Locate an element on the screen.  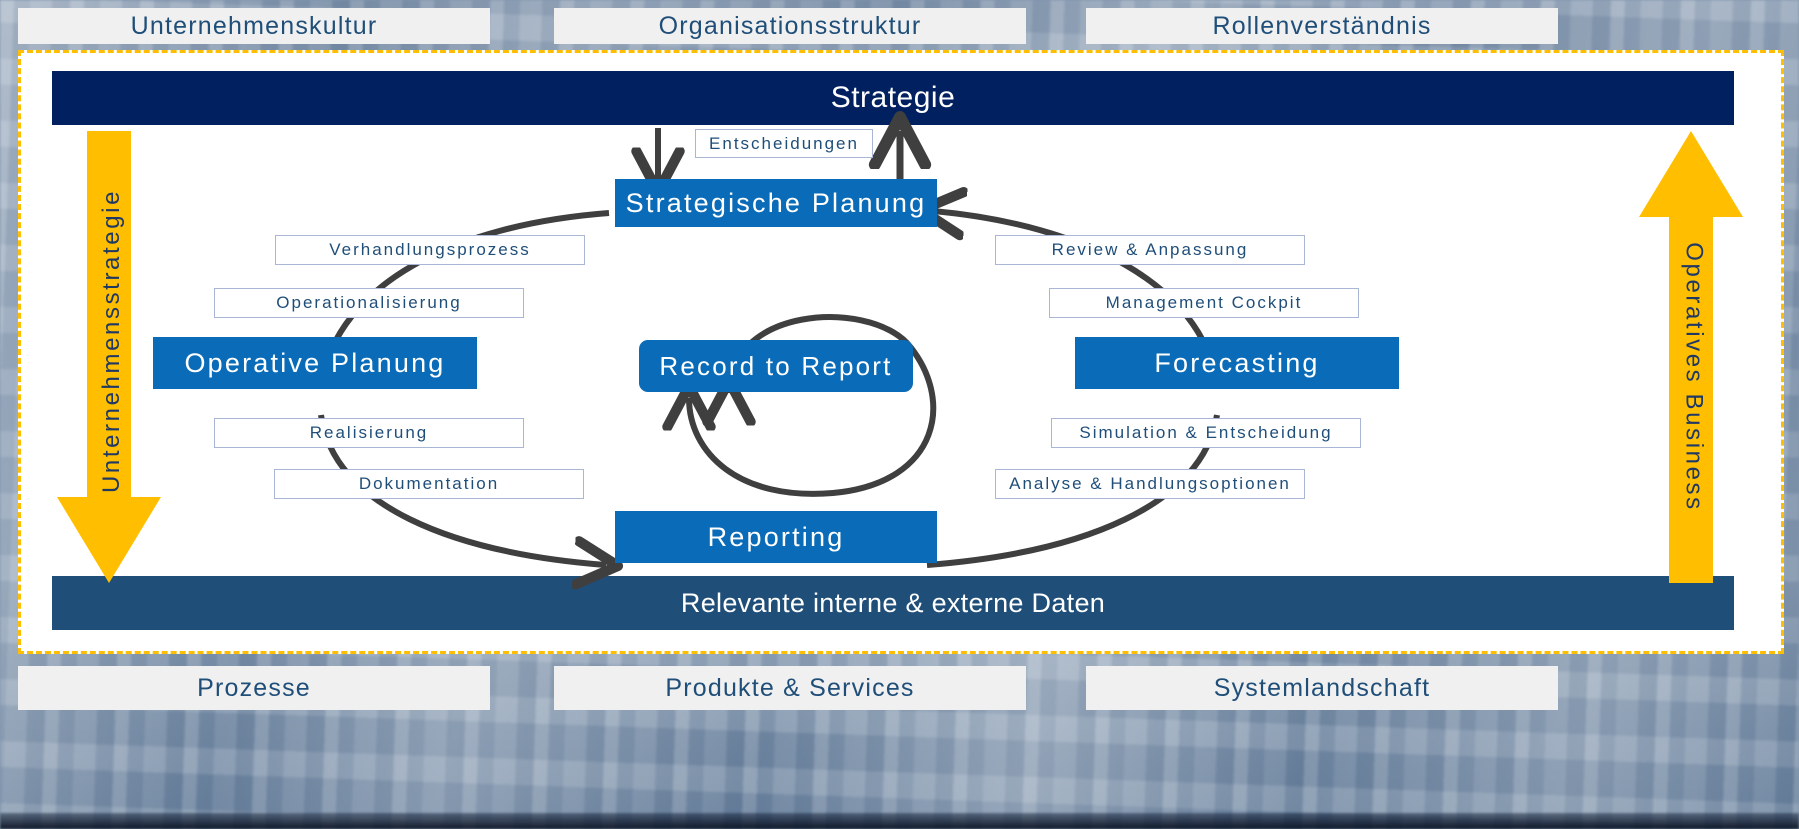
background-bottom-shade is located at coordinates (899, 821).